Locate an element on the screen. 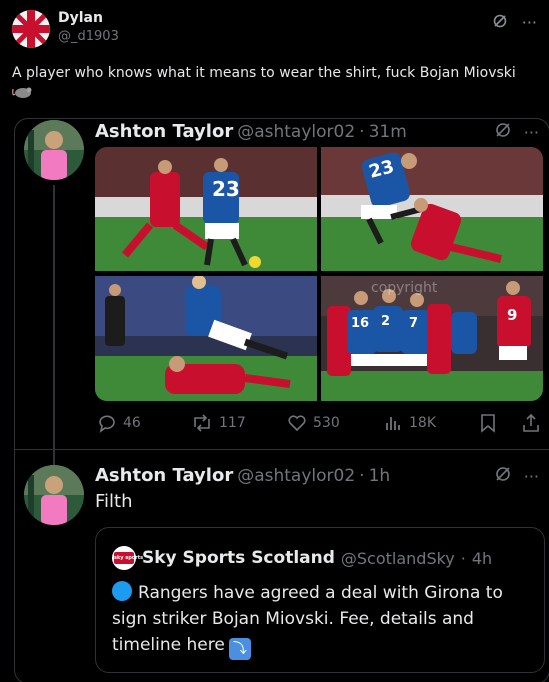 The image size is (549, 682). uk-flag-icon is located at coordinates (31, 29).